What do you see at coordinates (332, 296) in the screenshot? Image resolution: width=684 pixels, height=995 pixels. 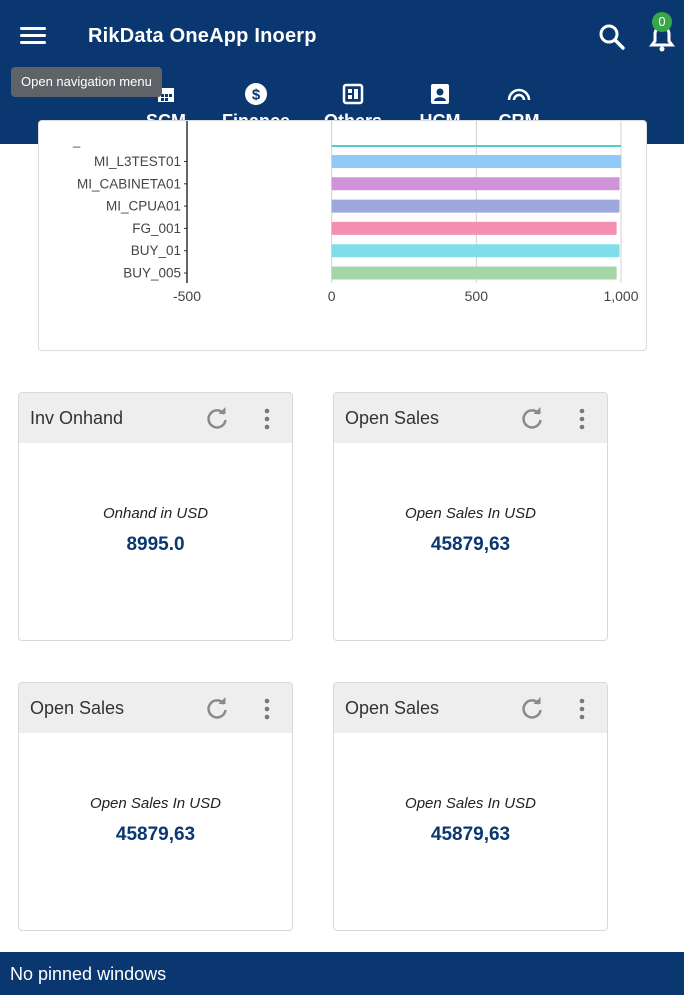 I see `chart-x-tick-label: 0` at bounding box center [332, 296].